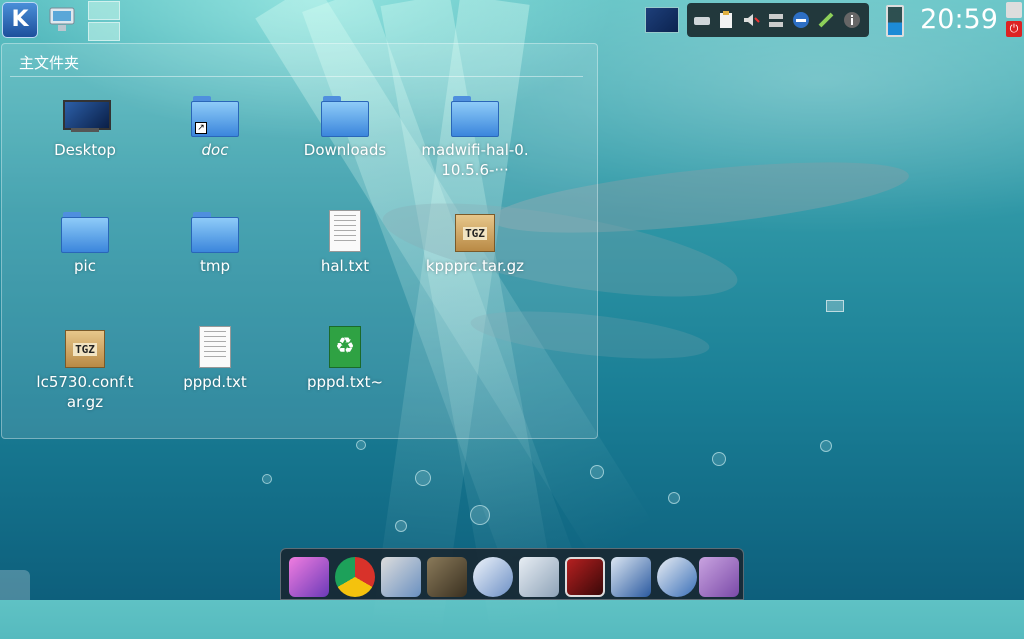 The image size is (1024, 639). Describe the element at coordinates (801, 20) in the screenshot. I see `bluetooth-icon` at that location.